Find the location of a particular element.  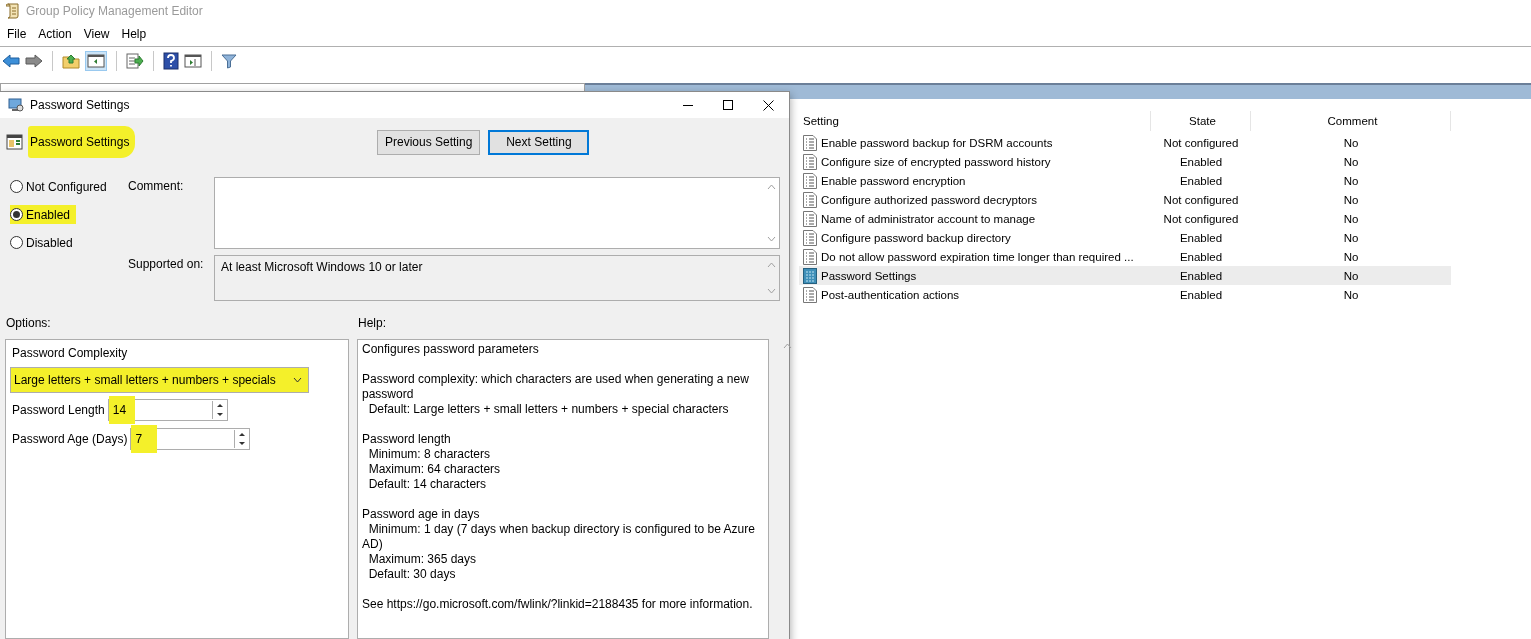

setting-cell: Enable password backup for DSRM accounts is located at coordinates (975, 142).